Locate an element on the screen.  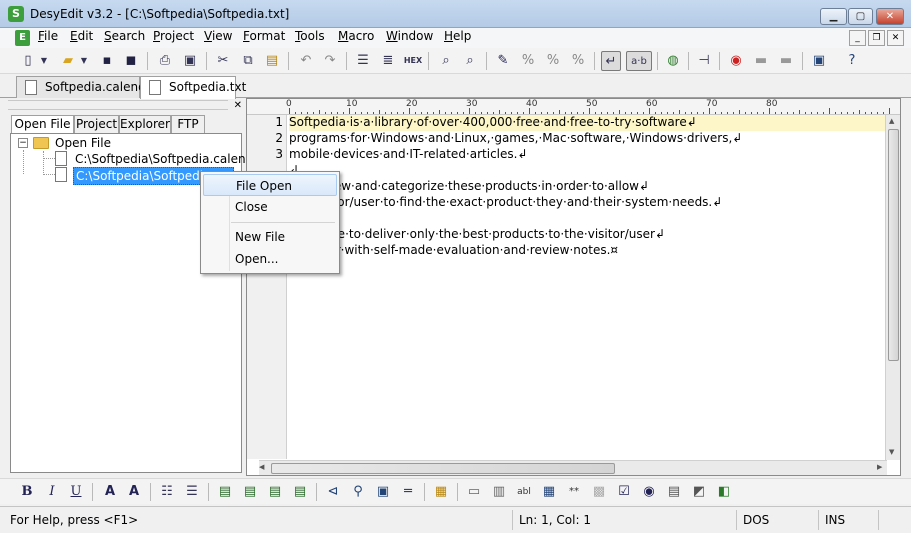
menu-view: View is located at coordinates (218, 36).